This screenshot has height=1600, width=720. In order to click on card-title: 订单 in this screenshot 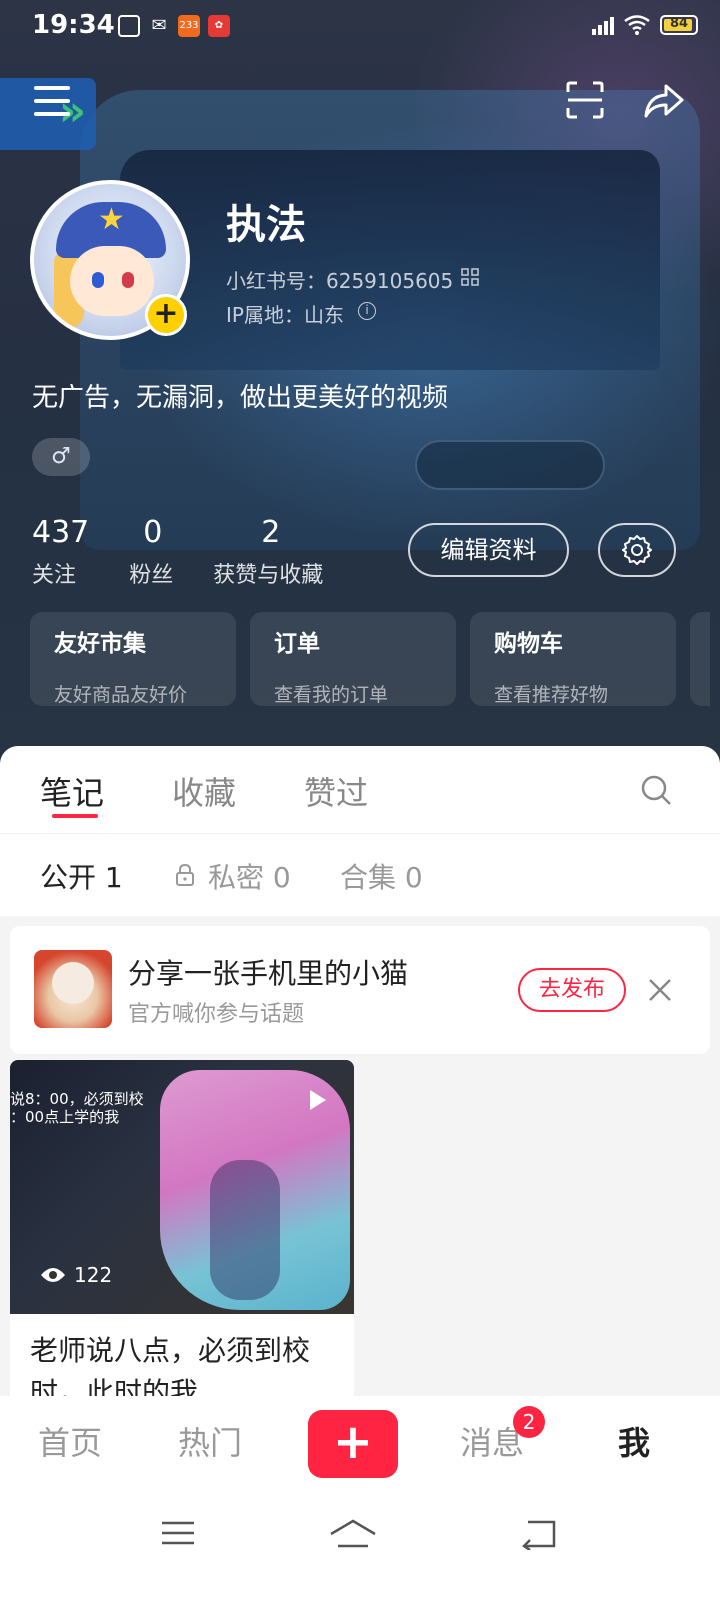, I will do `click(297, 644)`.